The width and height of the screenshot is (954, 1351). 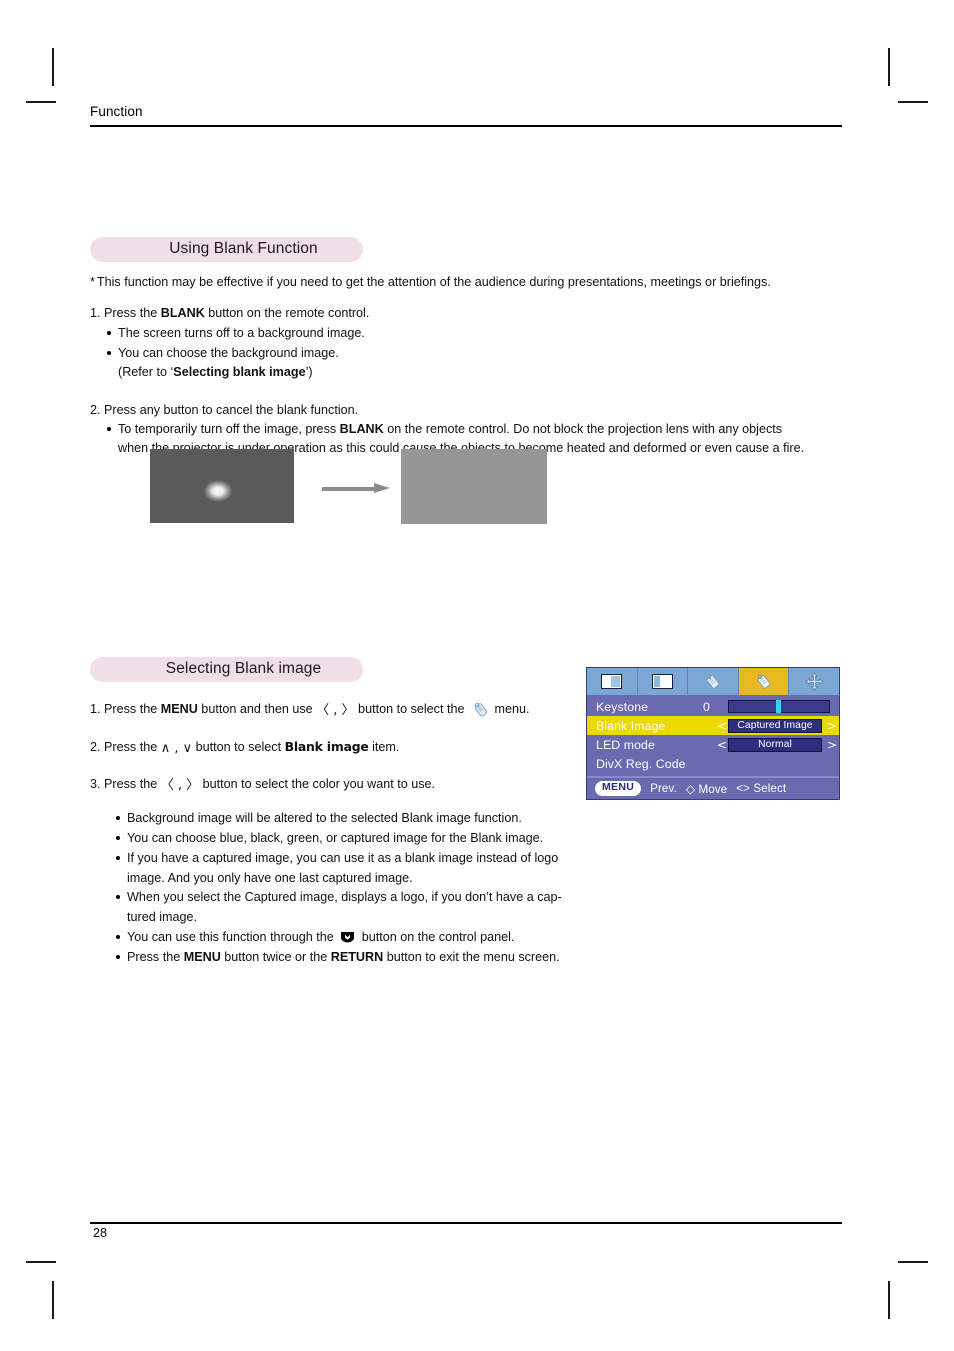 What do you see at coordinates (384, 746) in the screenshot?
I see `s2step2-p3: item.` at bounding box center [384, 746].